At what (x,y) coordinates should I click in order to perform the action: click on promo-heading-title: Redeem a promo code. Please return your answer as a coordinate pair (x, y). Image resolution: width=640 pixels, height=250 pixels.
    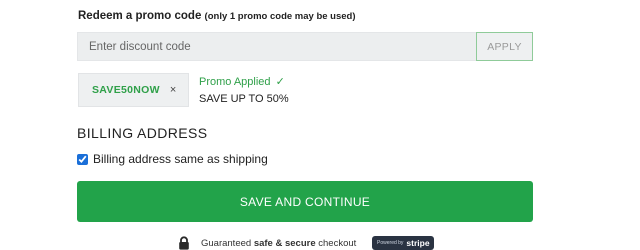
    Looking at the image, I should click on (140, 16).